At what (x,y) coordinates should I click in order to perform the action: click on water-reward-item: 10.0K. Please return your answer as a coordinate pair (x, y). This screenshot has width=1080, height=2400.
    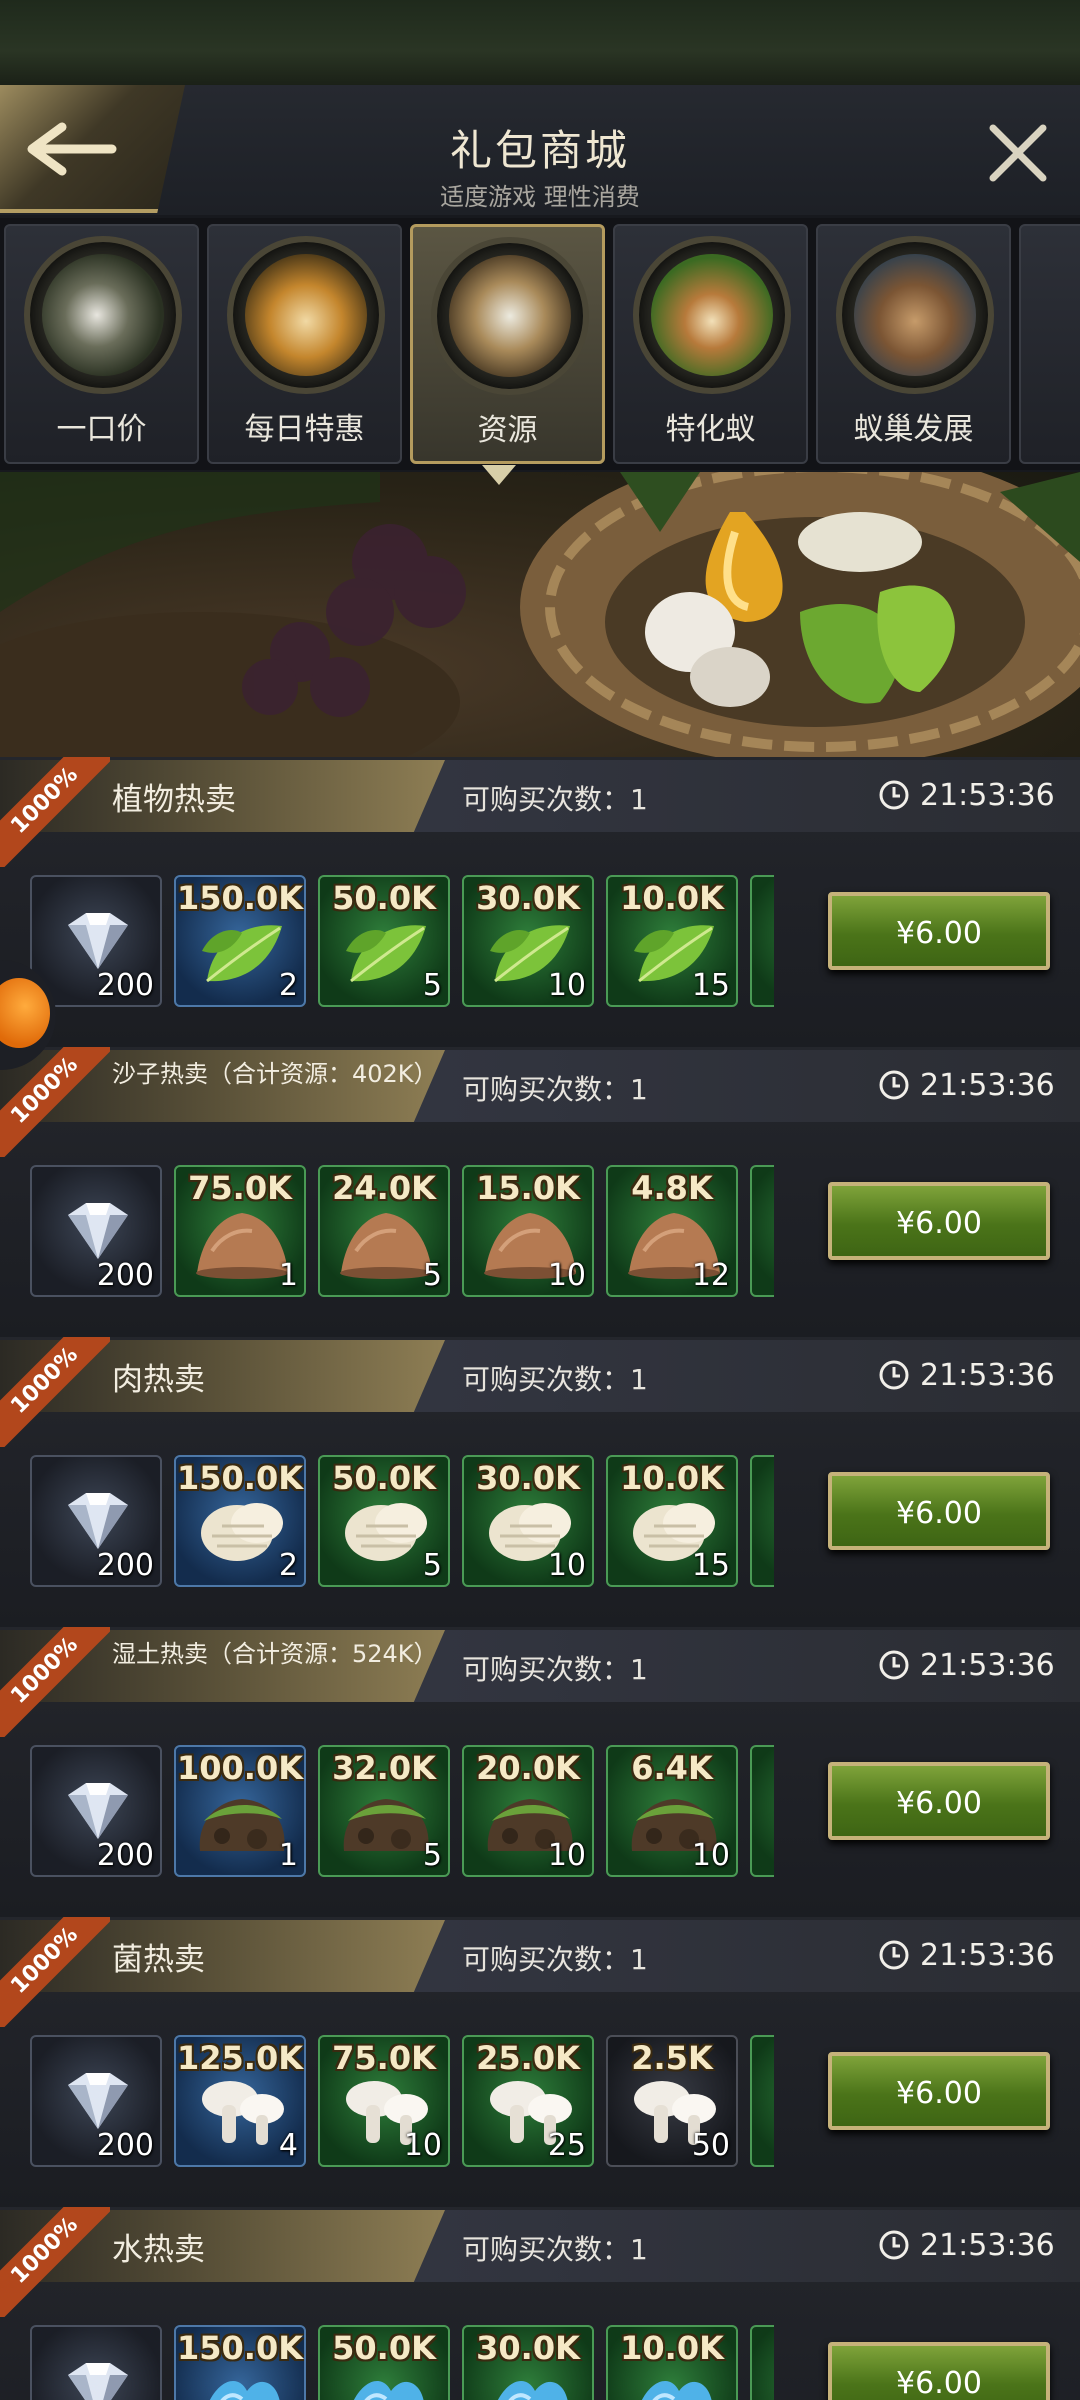
    Looking at the image, I should click on (672, 2362).